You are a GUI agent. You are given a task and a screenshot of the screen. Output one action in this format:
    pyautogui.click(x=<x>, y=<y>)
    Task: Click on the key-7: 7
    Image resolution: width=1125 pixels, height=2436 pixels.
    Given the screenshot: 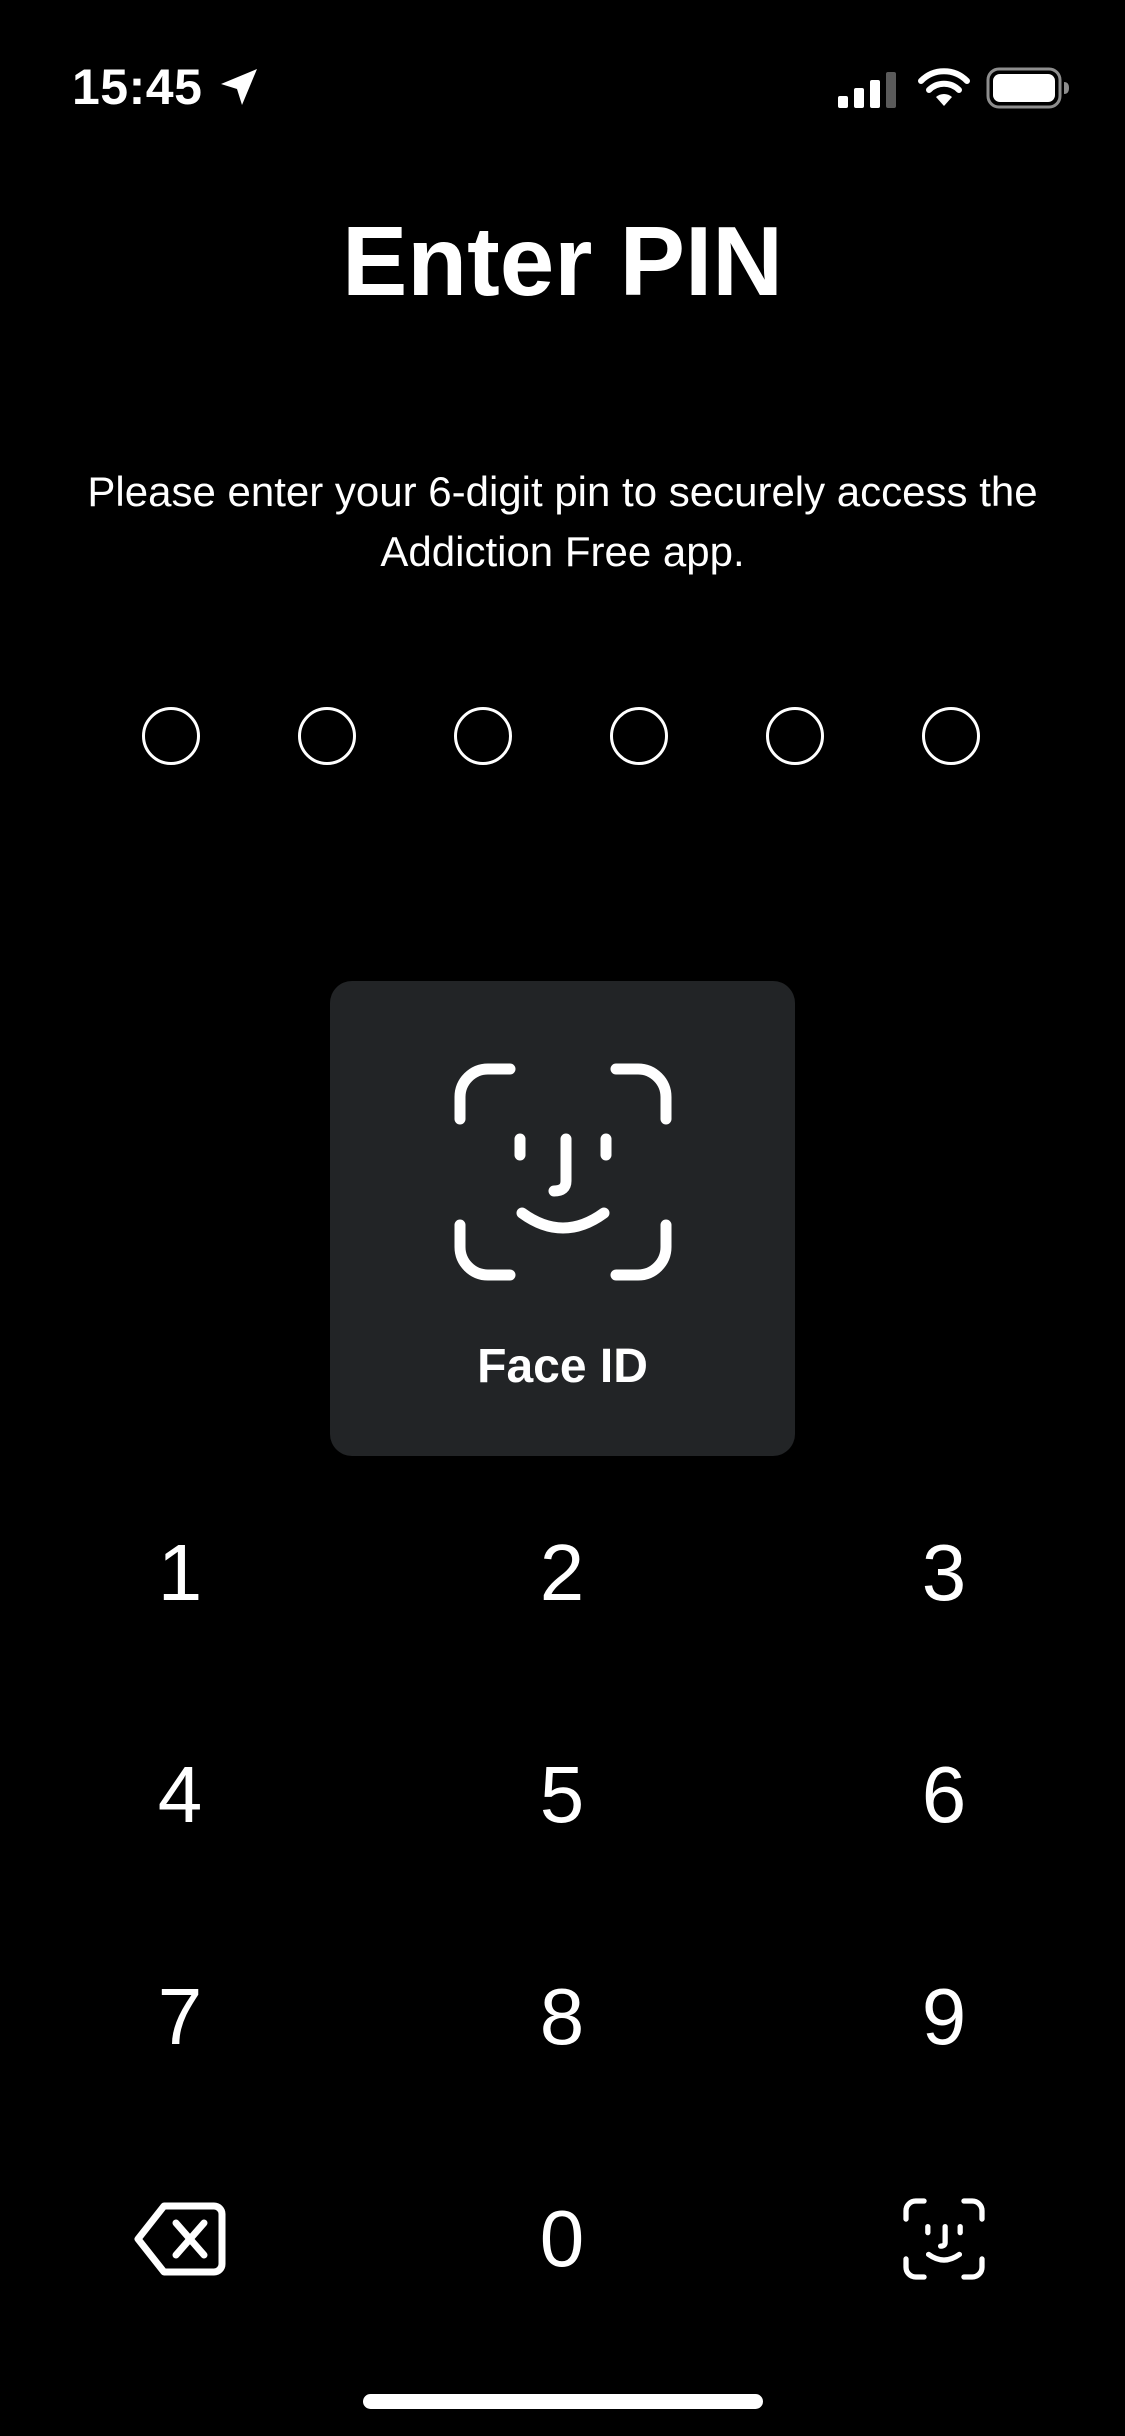 What is the action you would take?
    pyautogui.click(x=180, y=2017)
    